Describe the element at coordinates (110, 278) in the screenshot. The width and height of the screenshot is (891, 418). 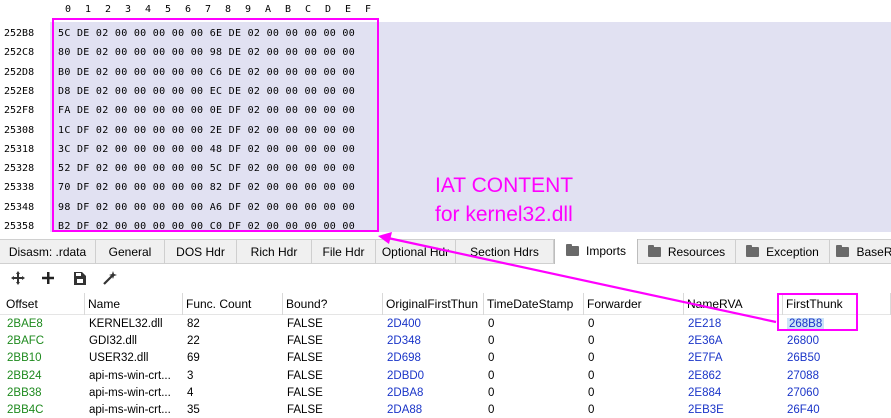
I see `magic-wand-icon` at that location.